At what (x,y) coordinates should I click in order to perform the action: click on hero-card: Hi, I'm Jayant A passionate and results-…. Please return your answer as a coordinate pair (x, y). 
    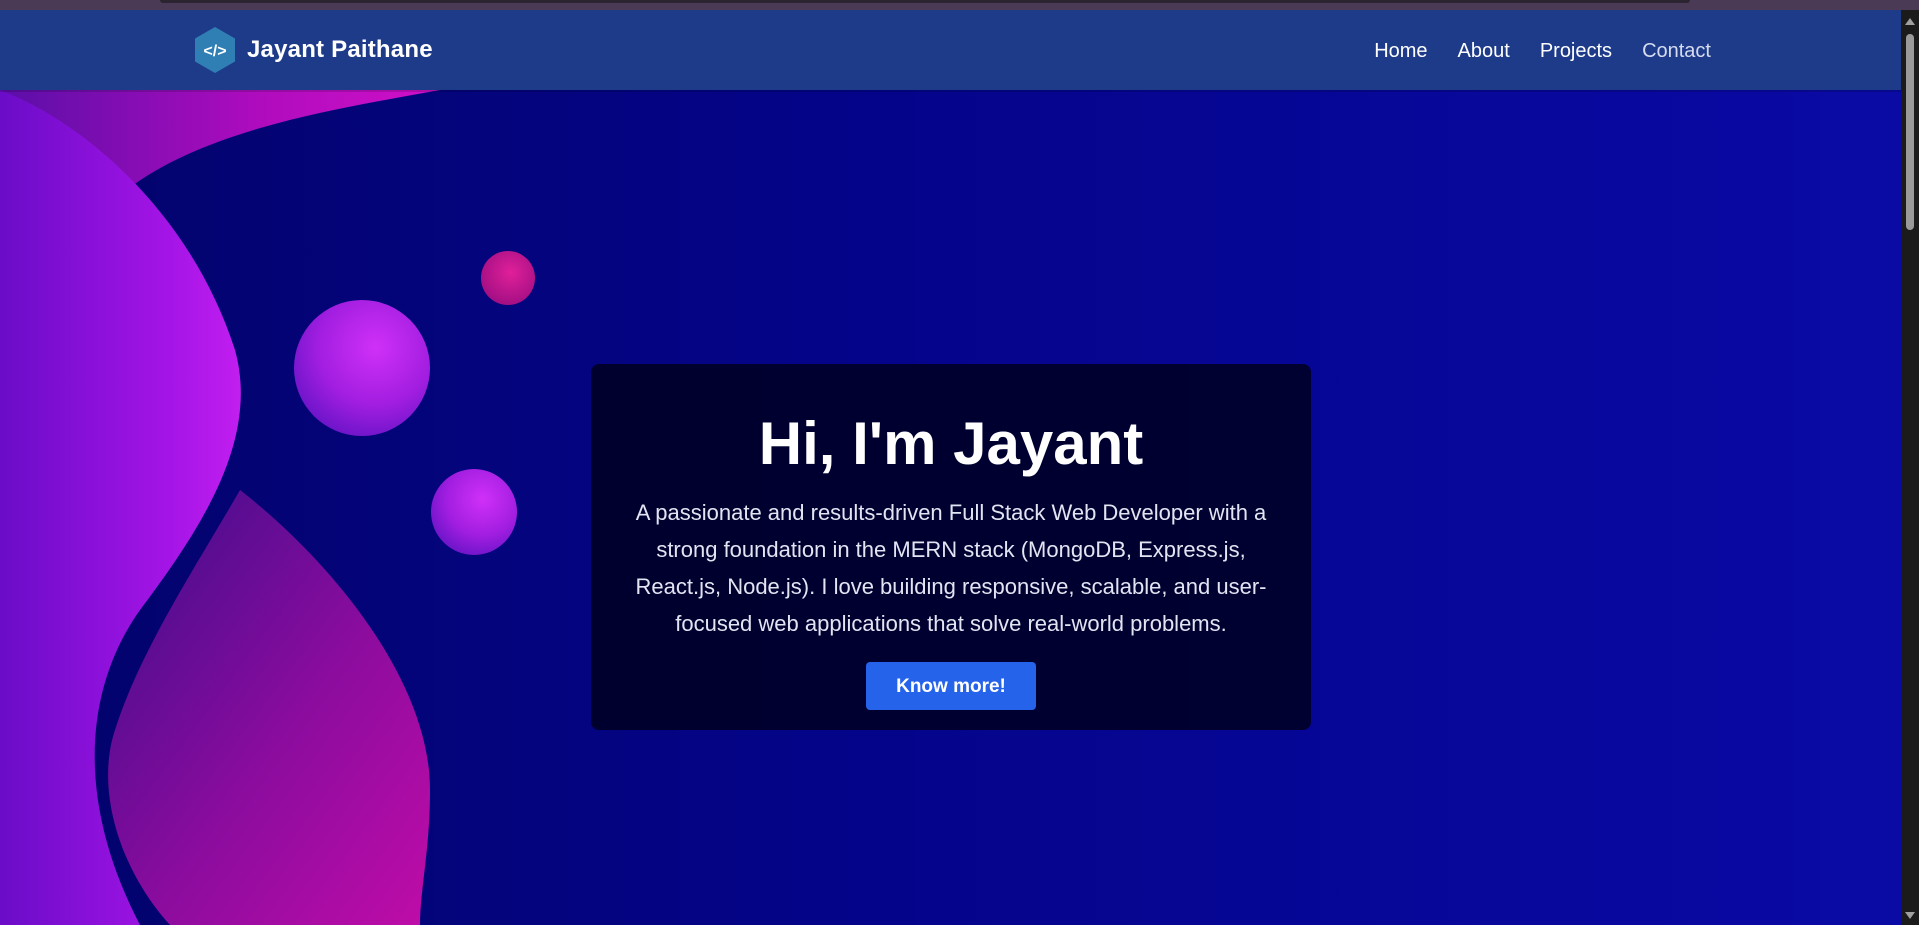
    Looking at the image, I should click on (951, 547).